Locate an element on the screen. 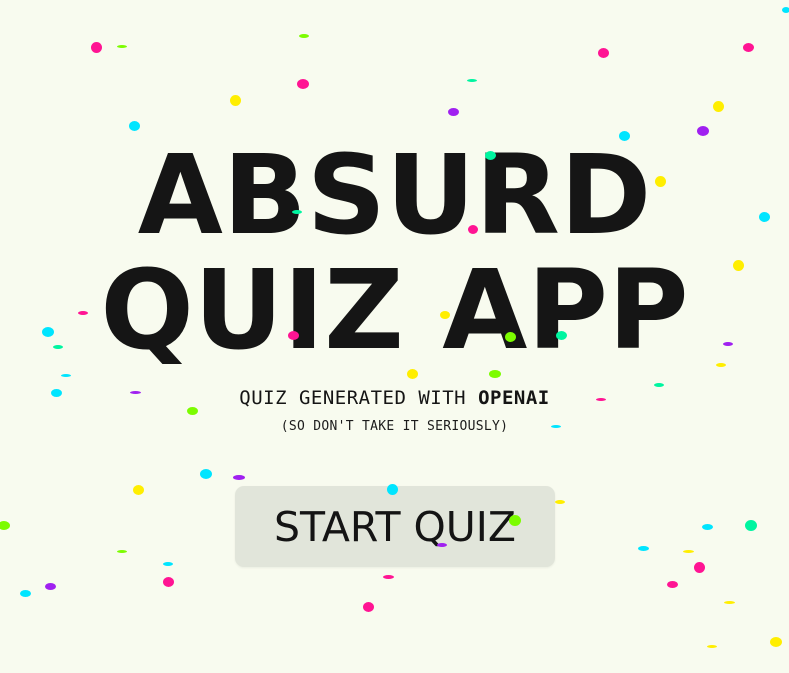 The height and width of the screenshot is (673, 789). start-quiz-button: START QUIZ is located at coordinates (395, 526).